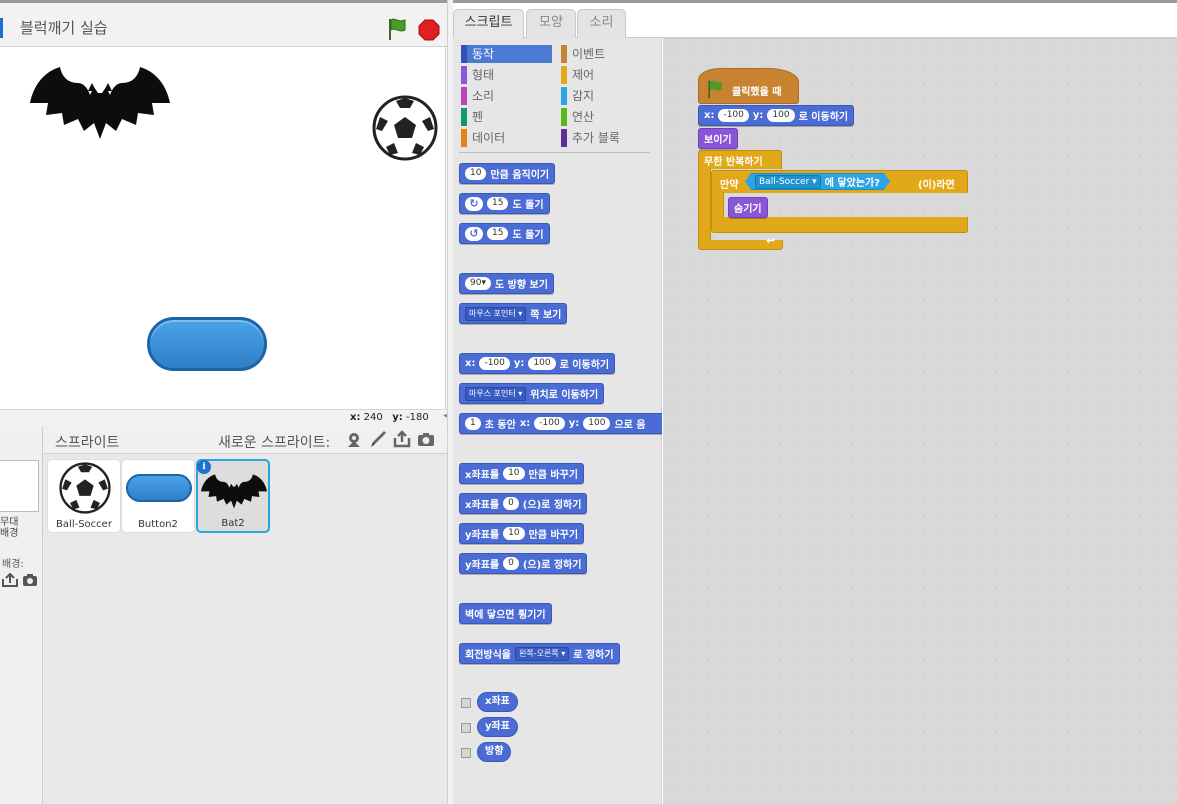 The width and height of the screenshot is (1177, 804). I want to click on sprite-thumb-ball-soccer: Ball-Soccer, so click(84, 496).